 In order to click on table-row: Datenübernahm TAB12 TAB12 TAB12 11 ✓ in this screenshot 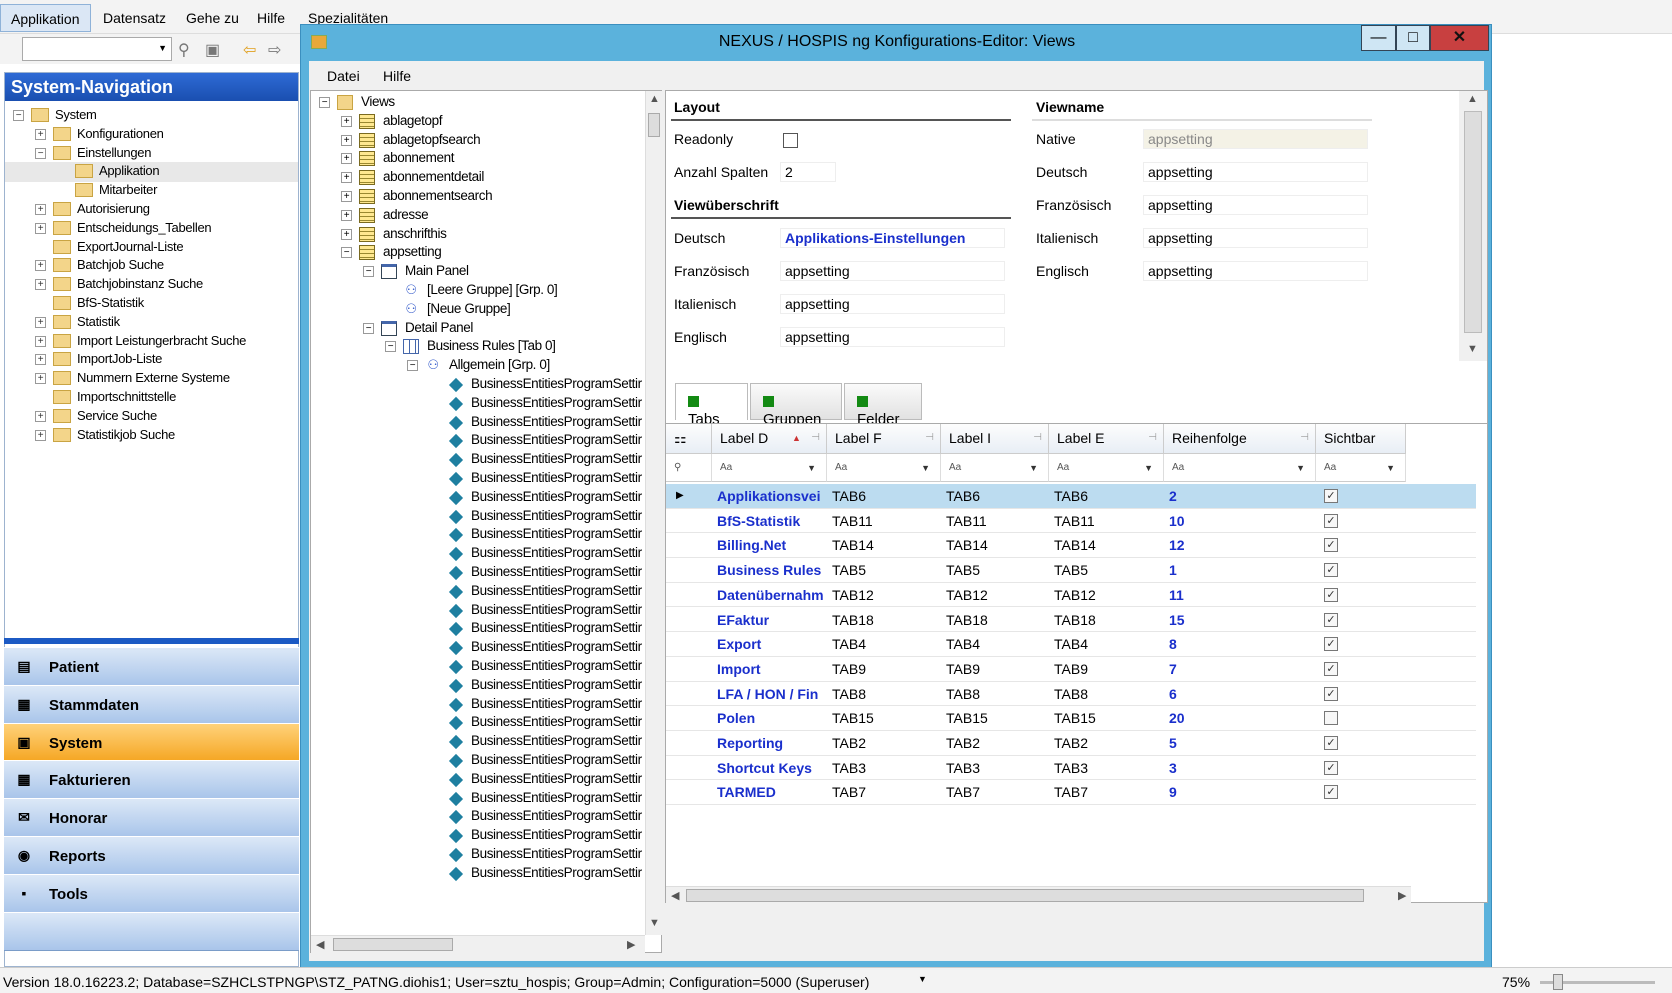, I will do `click(1071, 595)`.